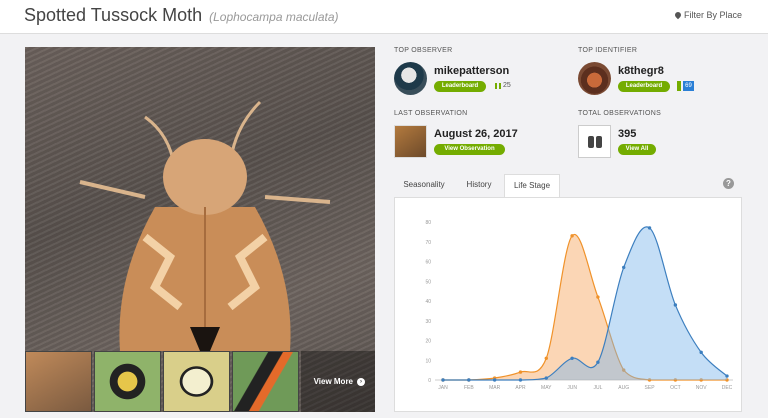  Describe the element at coordinates (520, 388) in the screenshot. I see `x-tick-label: APR` at that location.